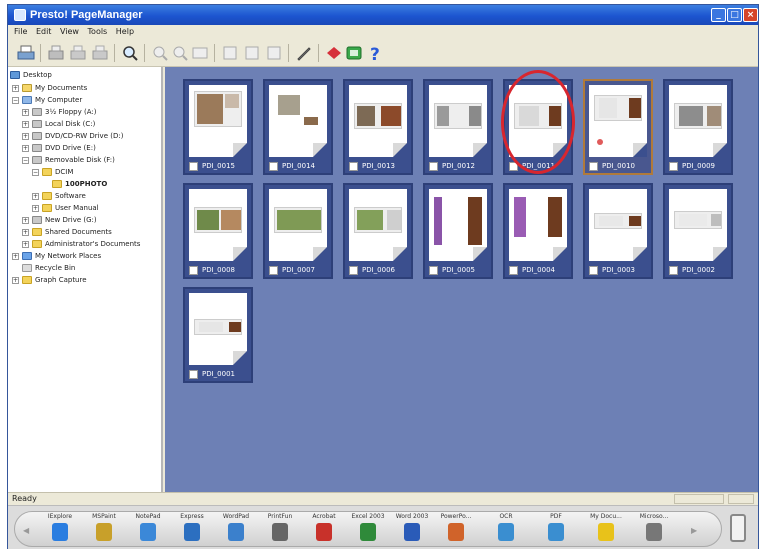 Image resolution: width=765 pixels, height=554 pixels. I want to click on minimize-button: _, so click(718, 15).